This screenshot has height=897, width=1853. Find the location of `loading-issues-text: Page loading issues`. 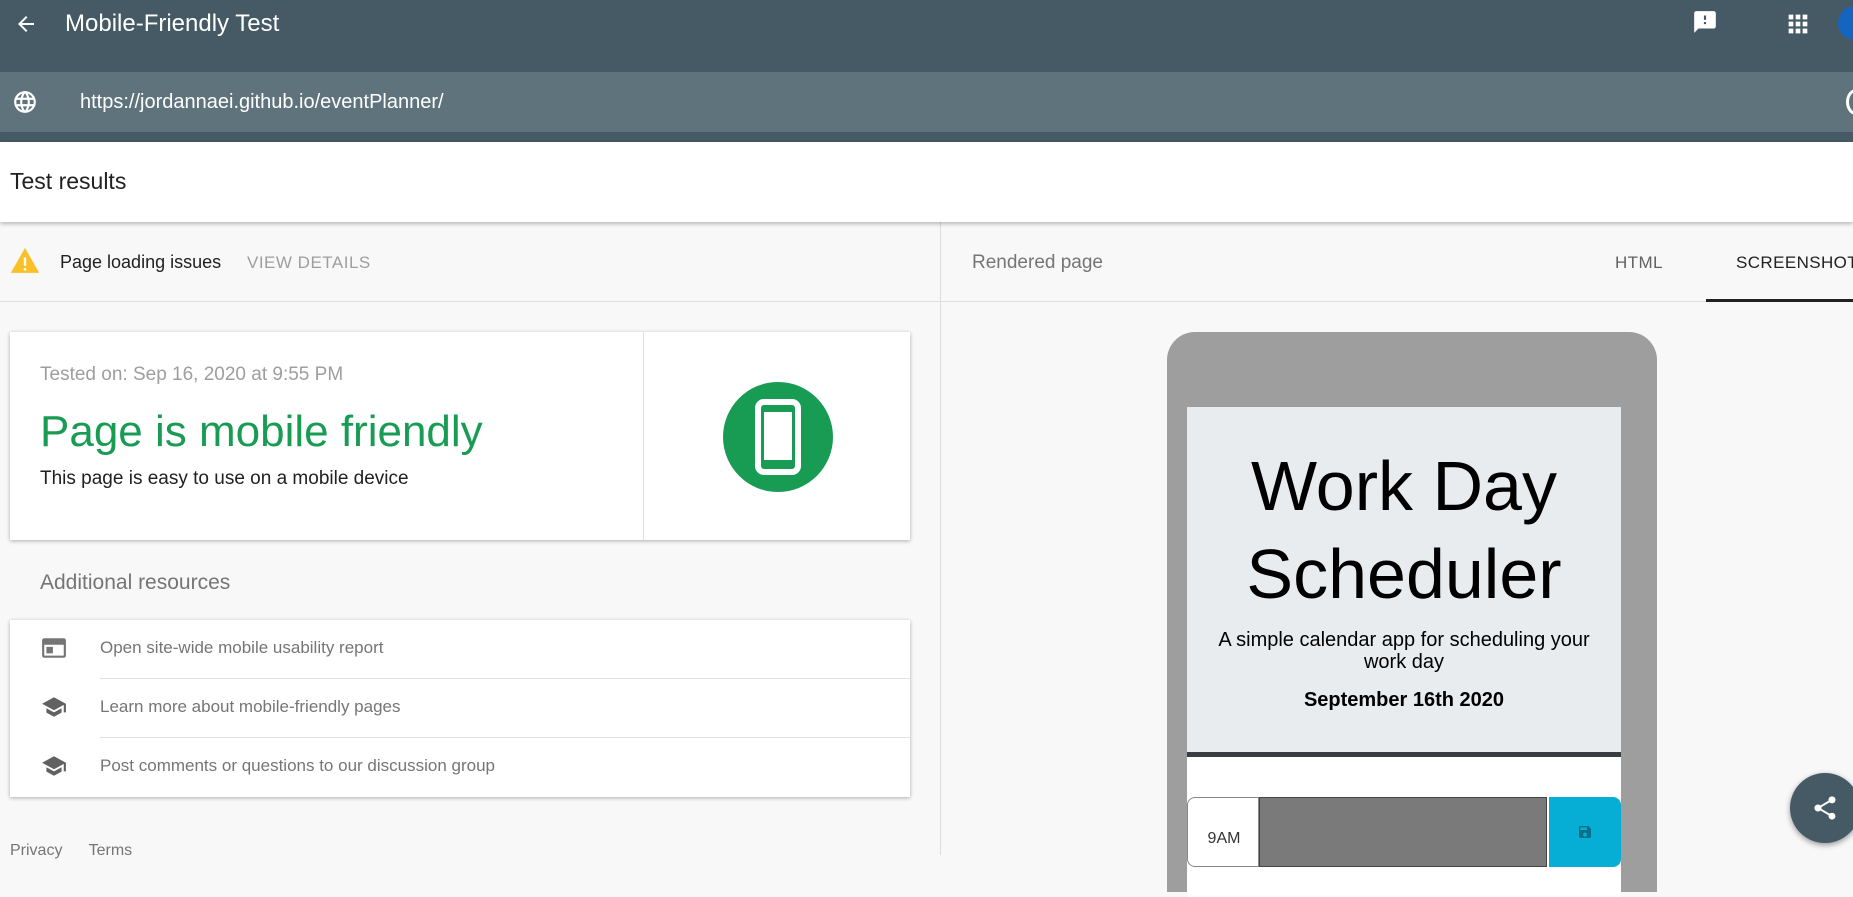

loading-issues-text: Page loading issues is located at coordinates (141, 262).